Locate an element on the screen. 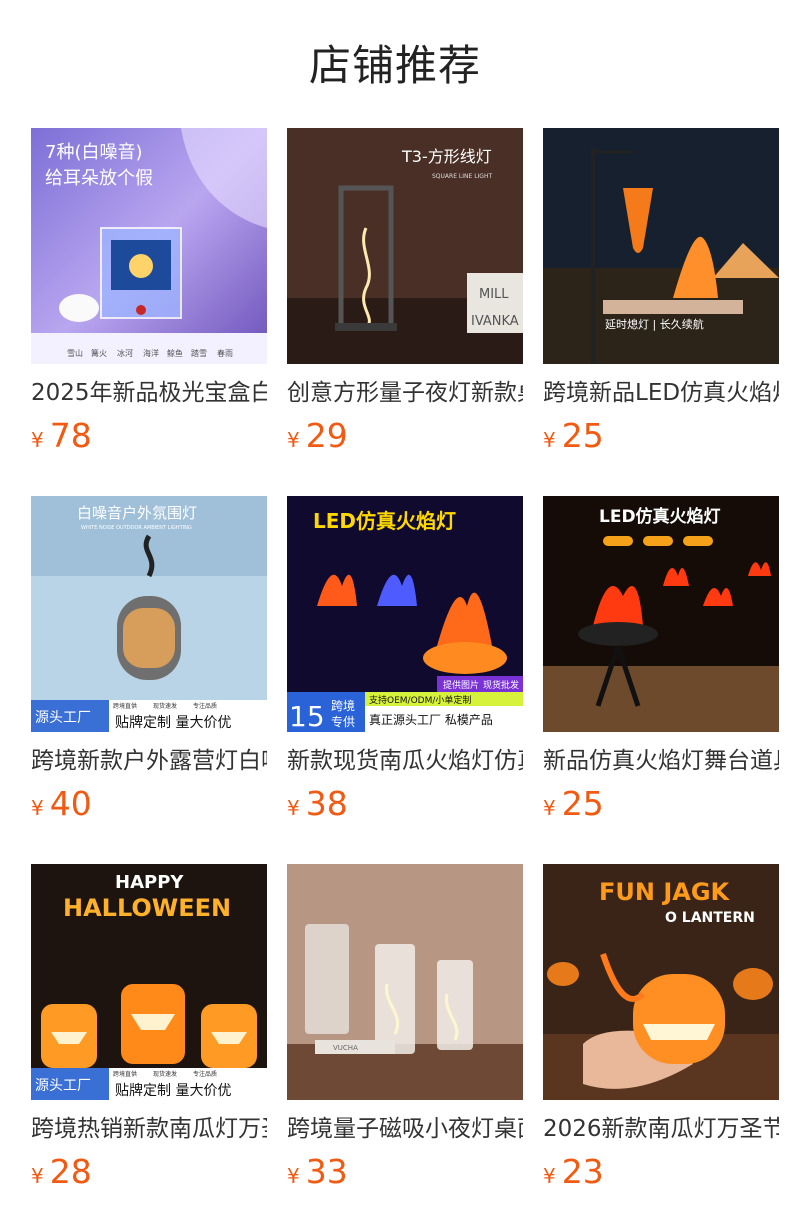  square-line-light-image: T3-方形线灯 SQUARE LINE LIGHT MILL IVANKA is located at coordinates (405, 246).